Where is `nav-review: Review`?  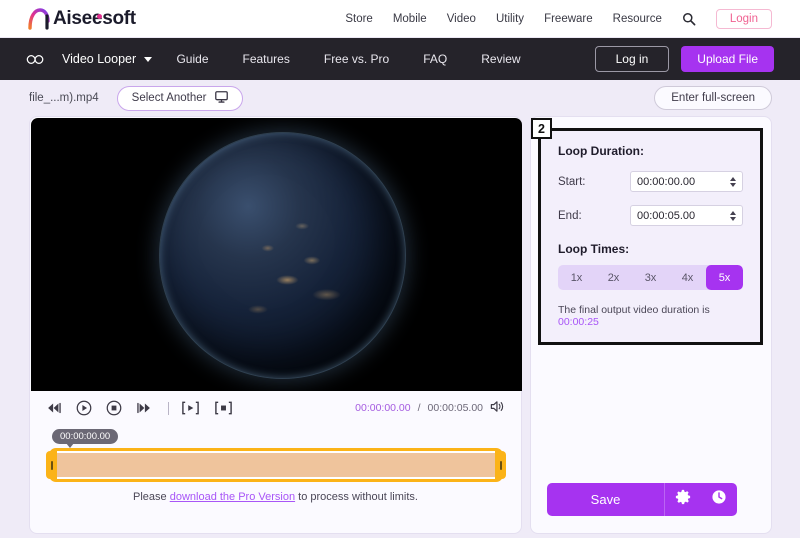
nav-review: Review is located at coordinates (500, 59).